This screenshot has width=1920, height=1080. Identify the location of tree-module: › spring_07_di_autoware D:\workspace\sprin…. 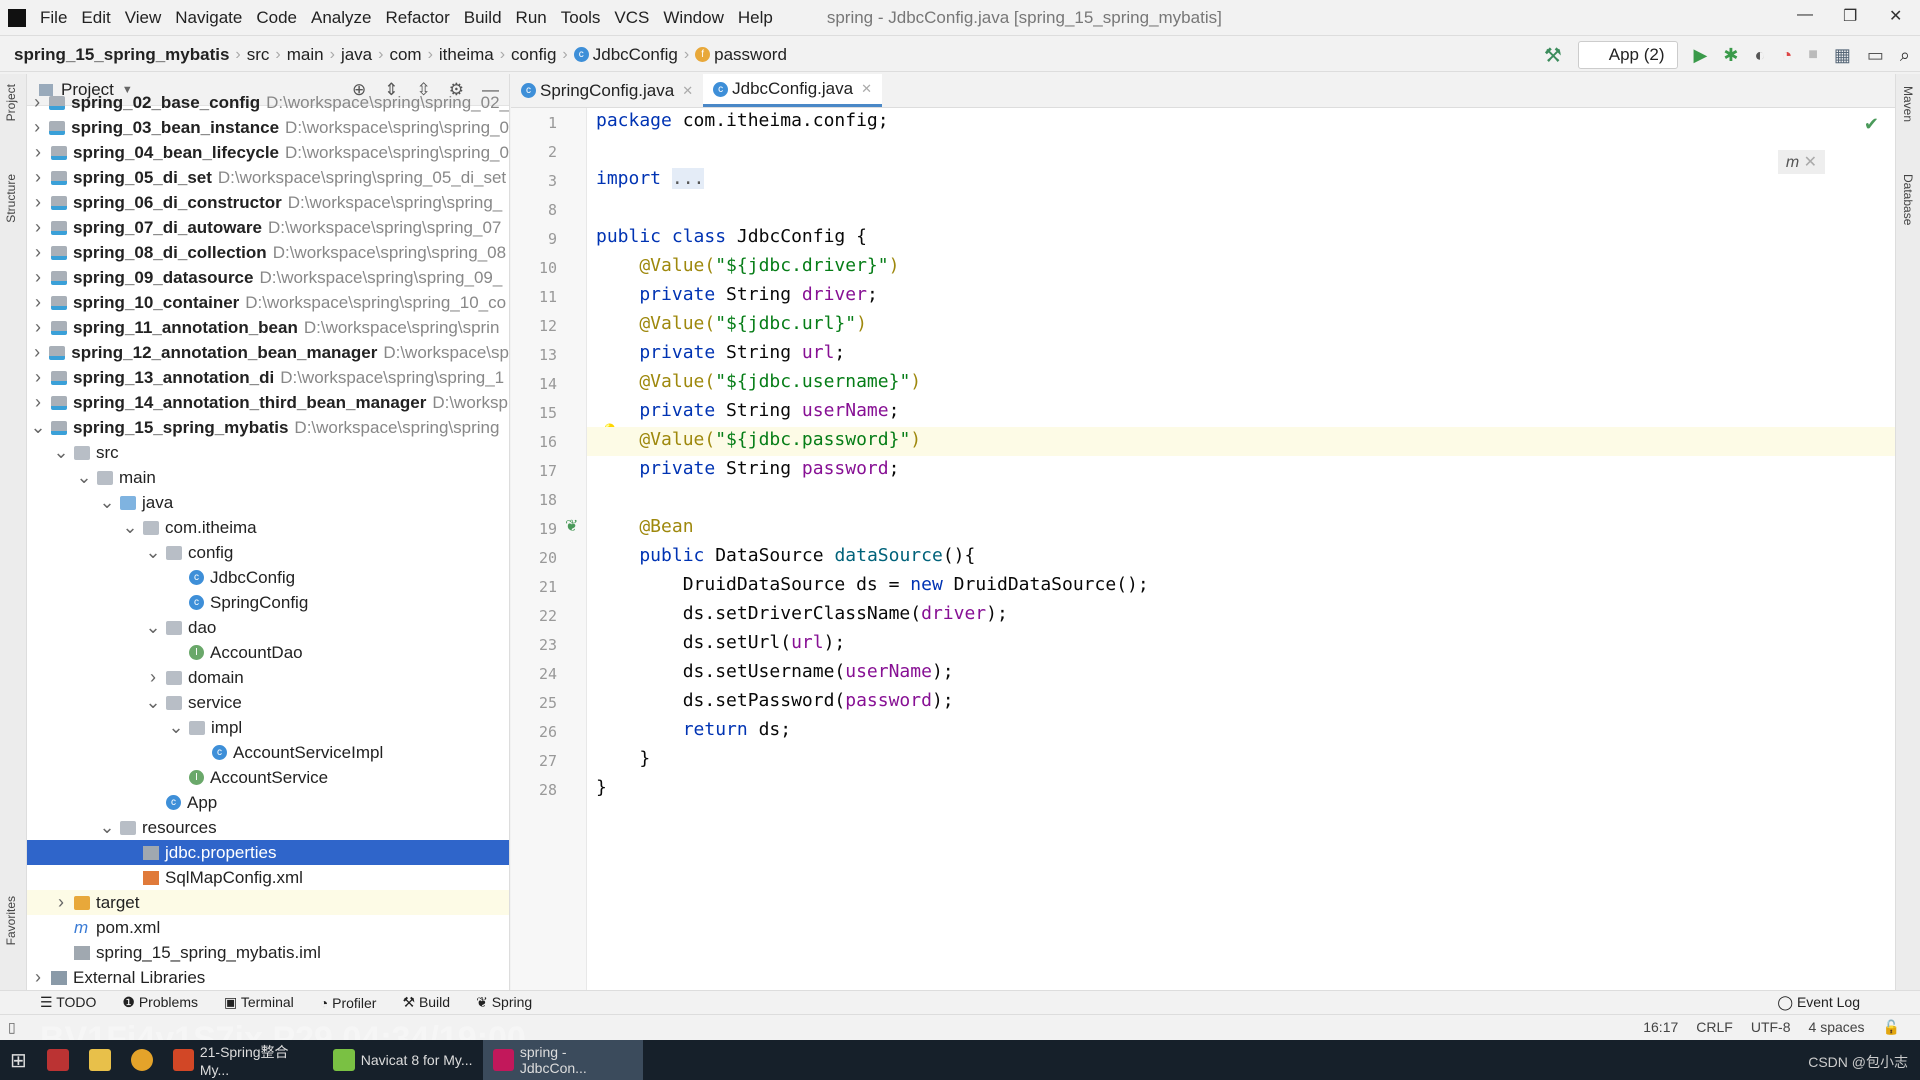
(268, 227).